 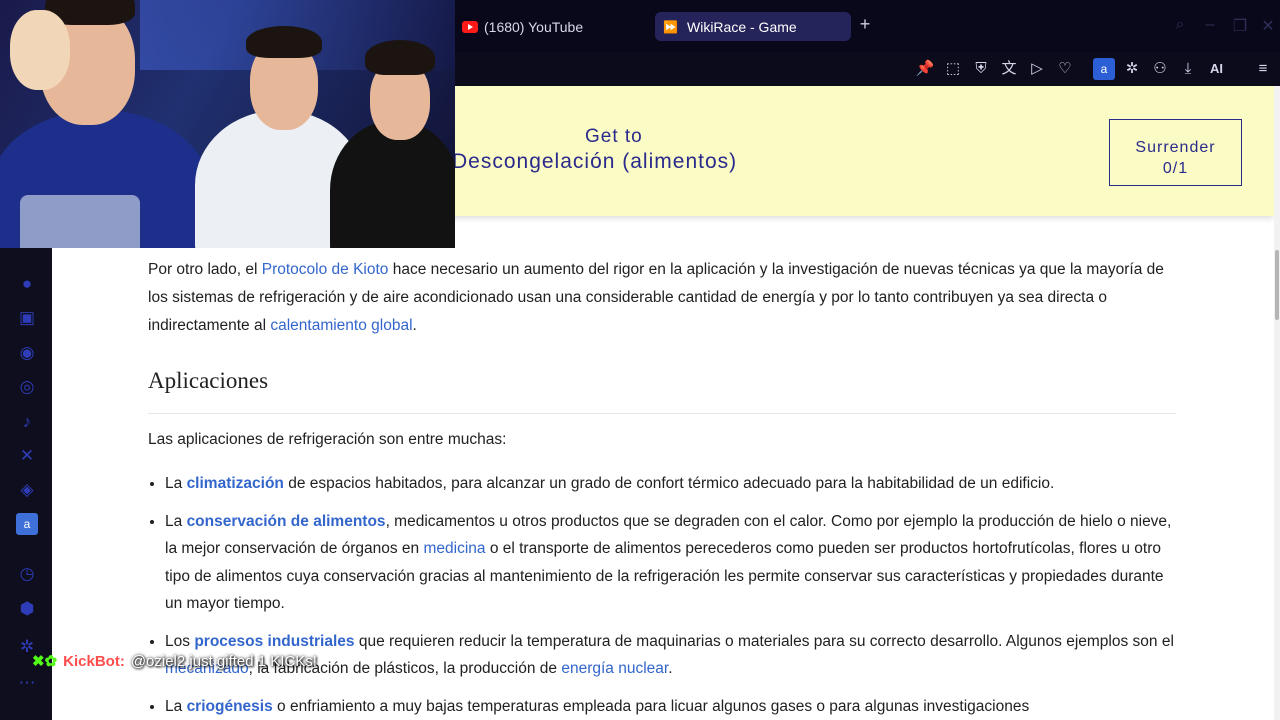 What do you see at coordinates (227, 124) in the screenshot?
I see `webcam-overlay` at bounding box center [227, 124].